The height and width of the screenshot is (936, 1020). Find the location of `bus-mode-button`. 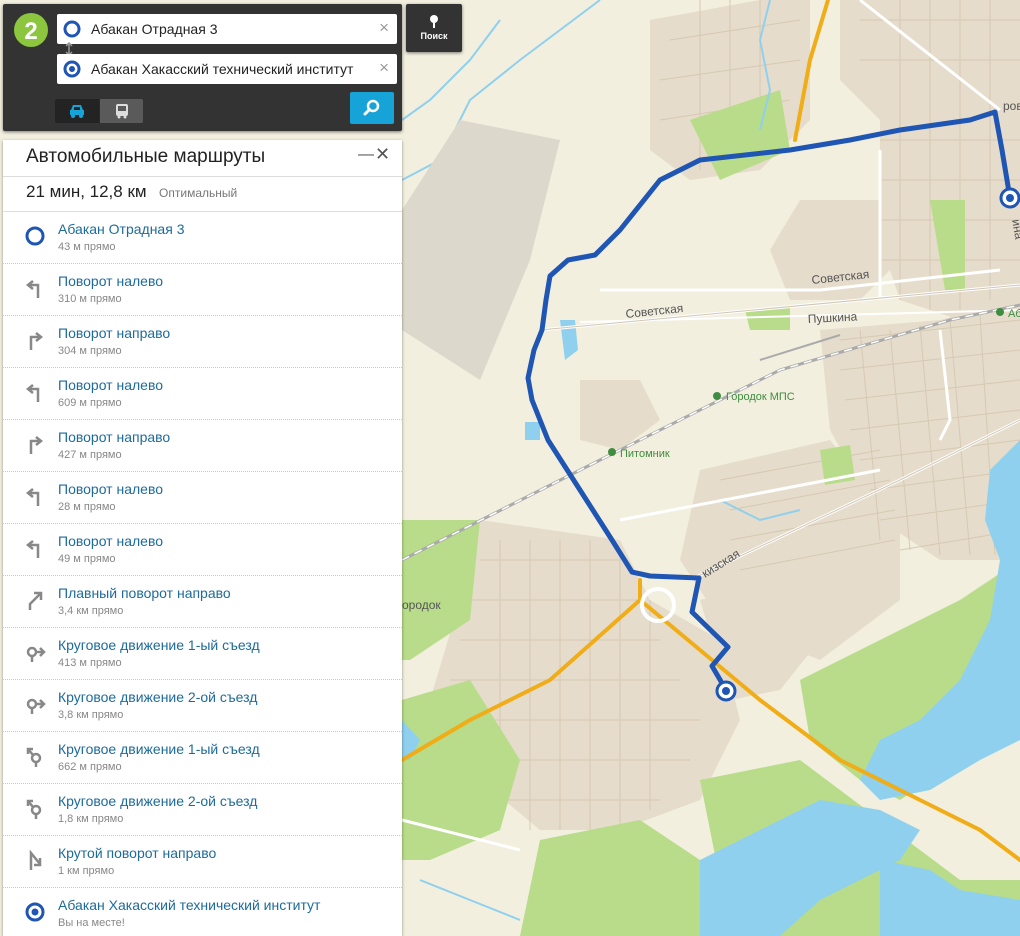

bus-mode-button is located at coordinates (121, 111).